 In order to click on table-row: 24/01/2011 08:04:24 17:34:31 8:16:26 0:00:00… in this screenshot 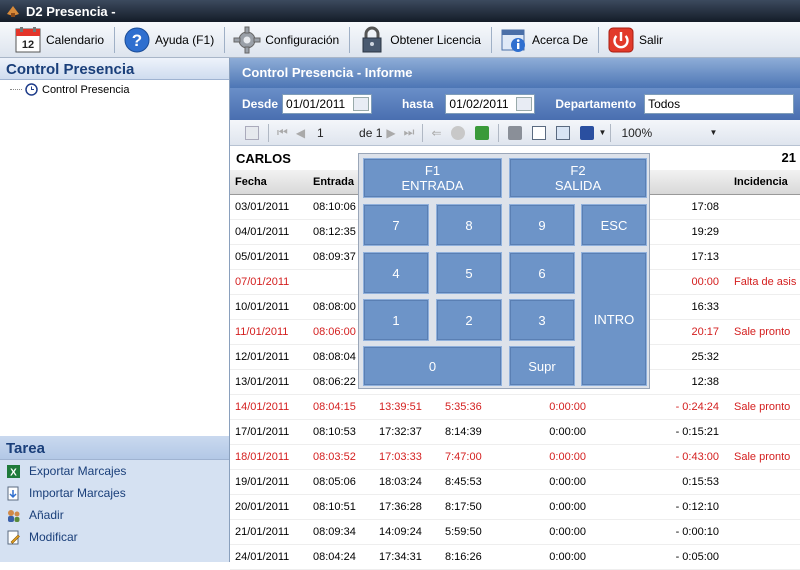, I will do `click(515, 557)`.